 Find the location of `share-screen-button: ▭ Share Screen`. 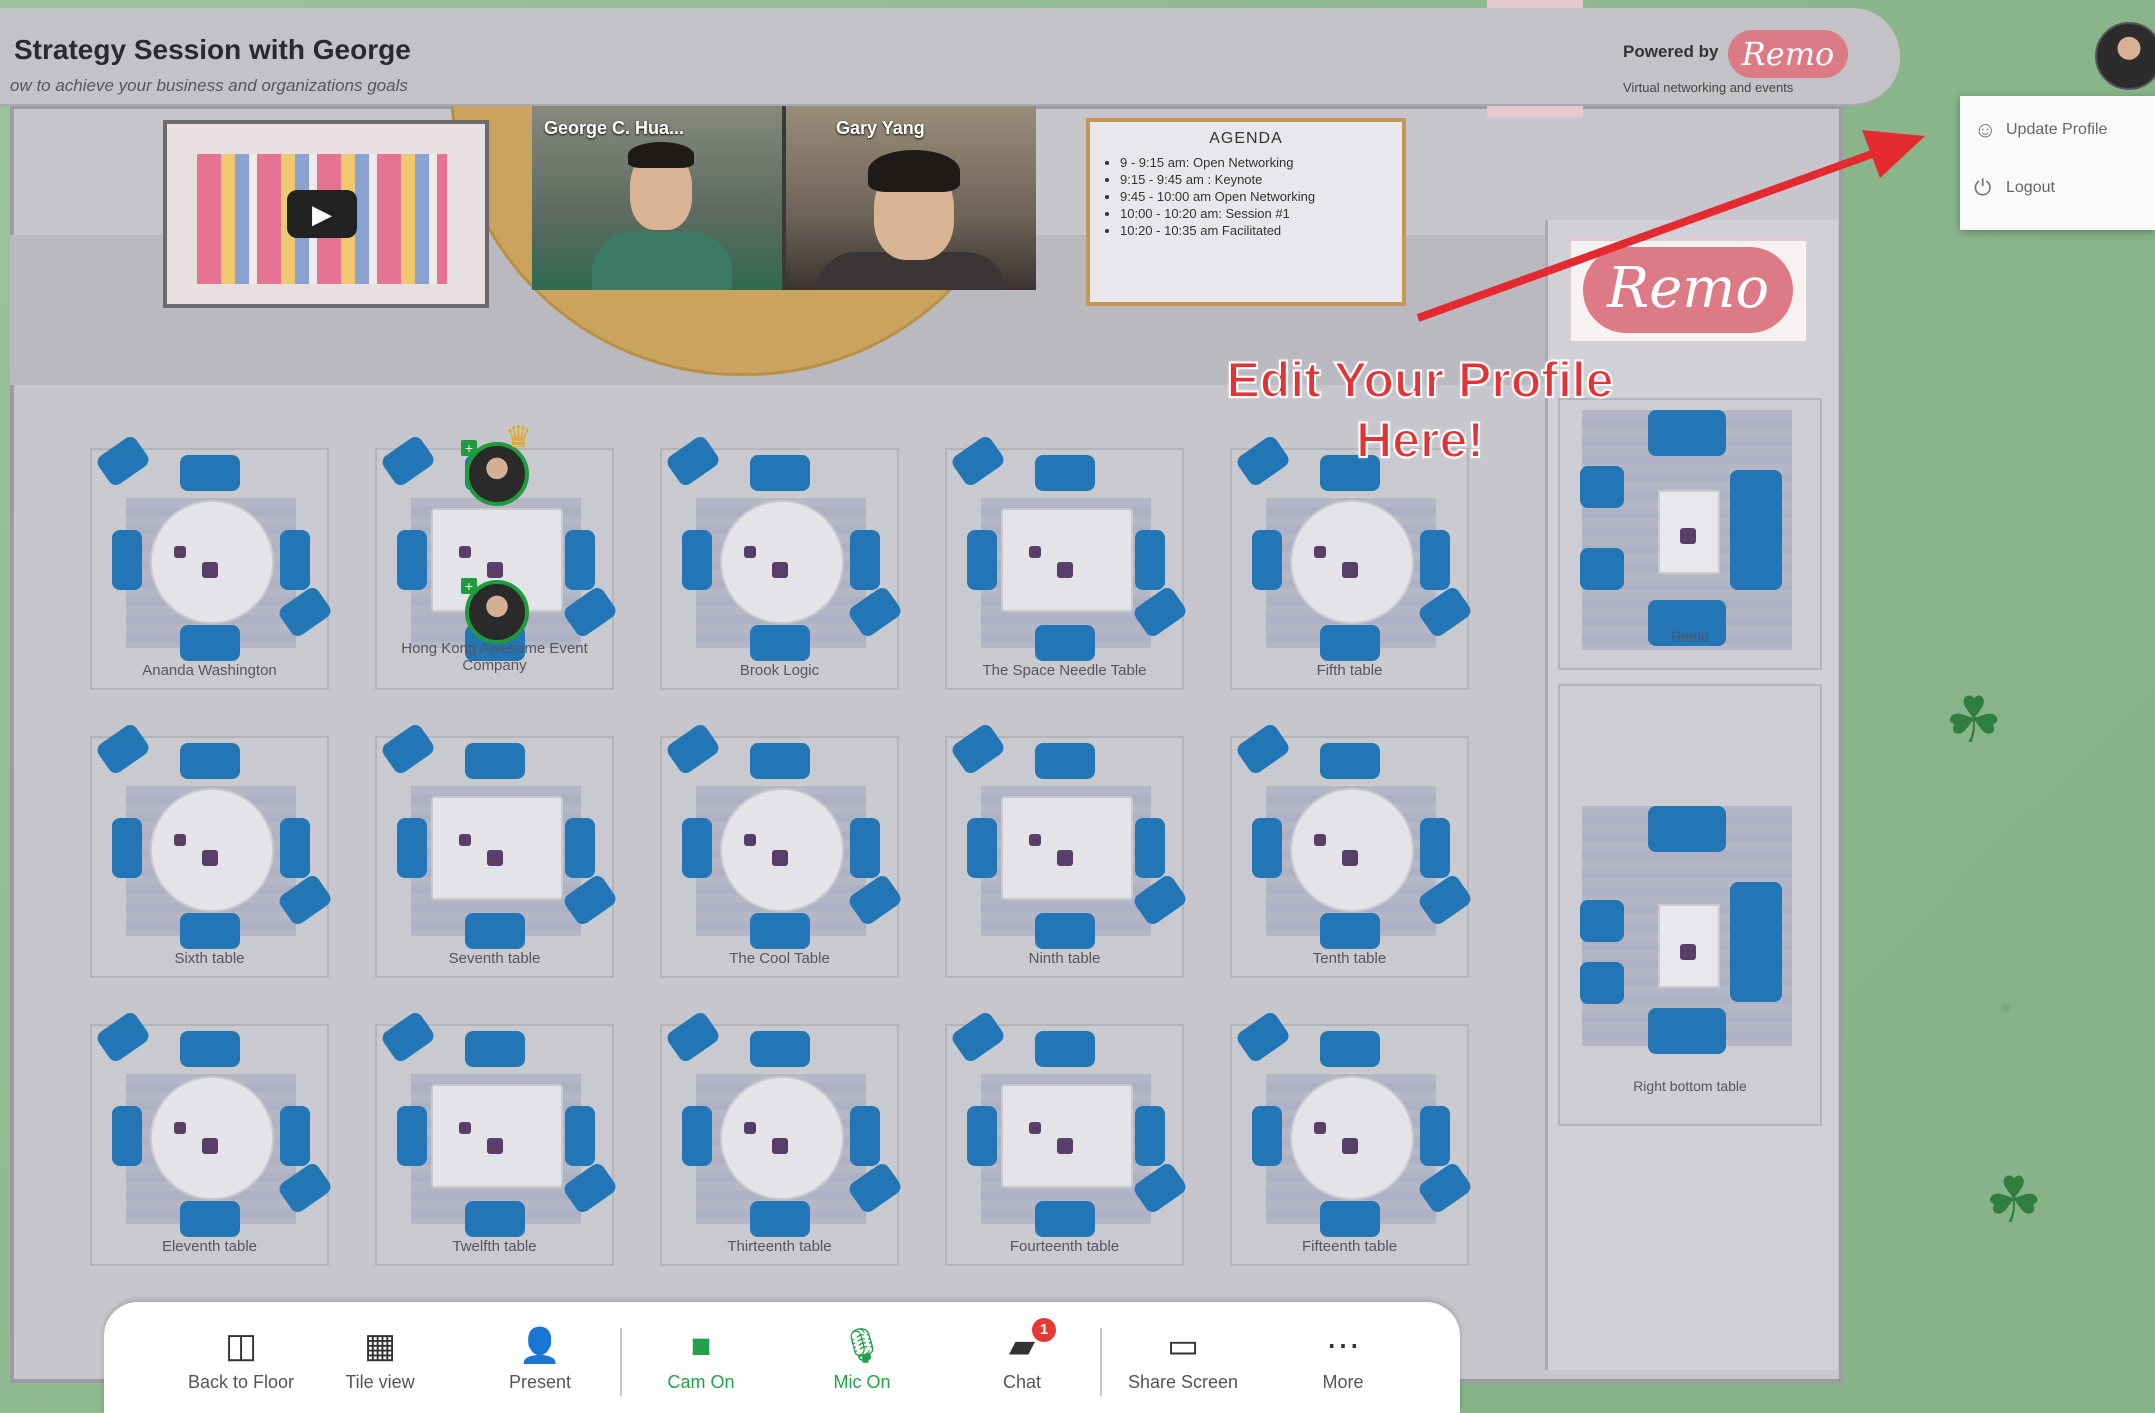

share-screen-button: ▭ Share Screen is located at coordinates (1183, 1359).